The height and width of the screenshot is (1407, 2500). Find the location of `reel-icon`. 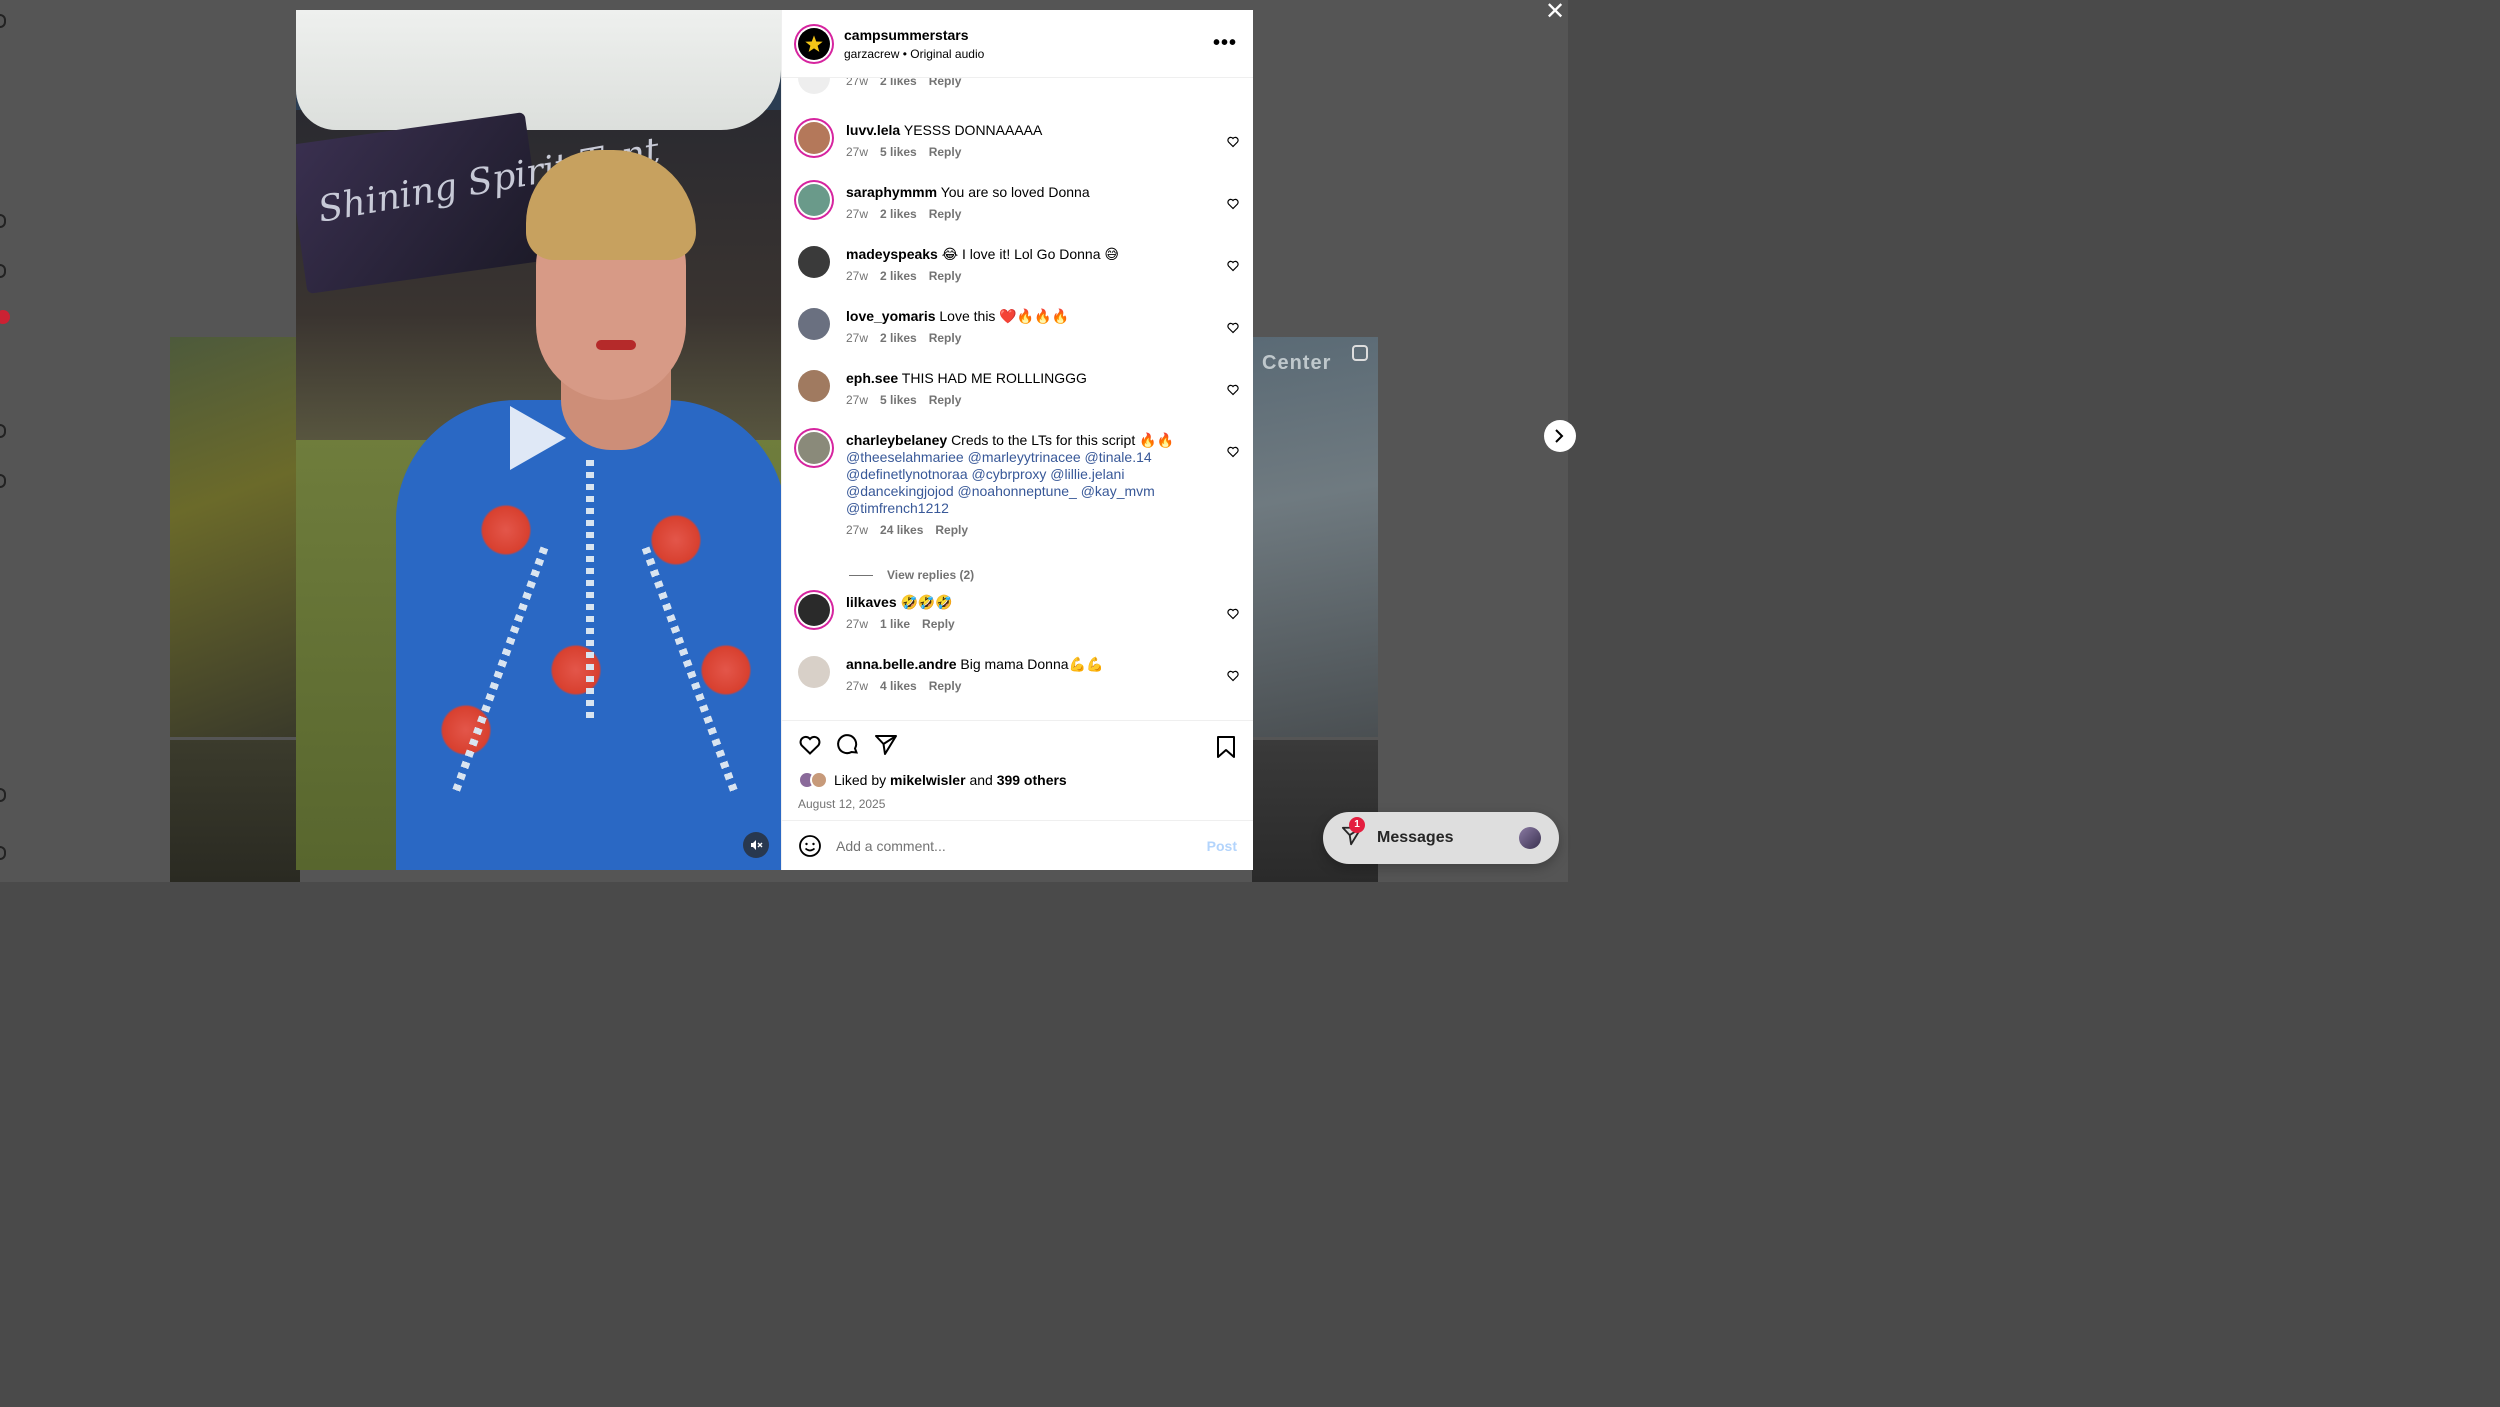

reel-icon is located at coordinates (1360, 353).